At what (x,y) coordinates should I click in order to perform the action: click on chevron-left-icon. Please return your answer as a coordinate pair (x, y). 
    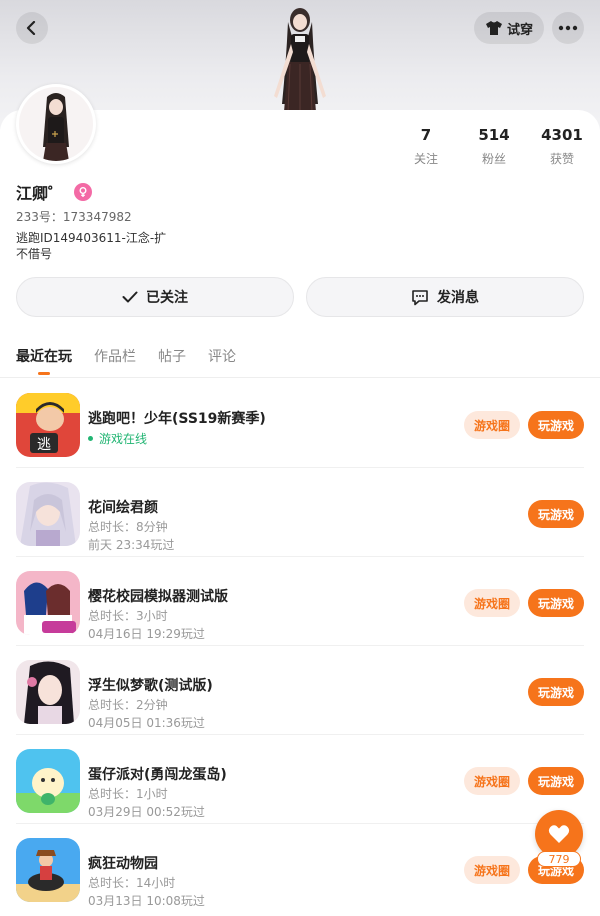
    Looking at the image, I should click on (31, 28).